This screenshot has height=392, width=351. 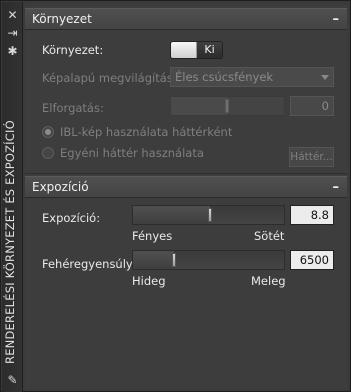 What do you see at coordinates (152, 236) in the screenshot?
I see `exposure-min-label: Fényes` at bounding box center [152, 236].